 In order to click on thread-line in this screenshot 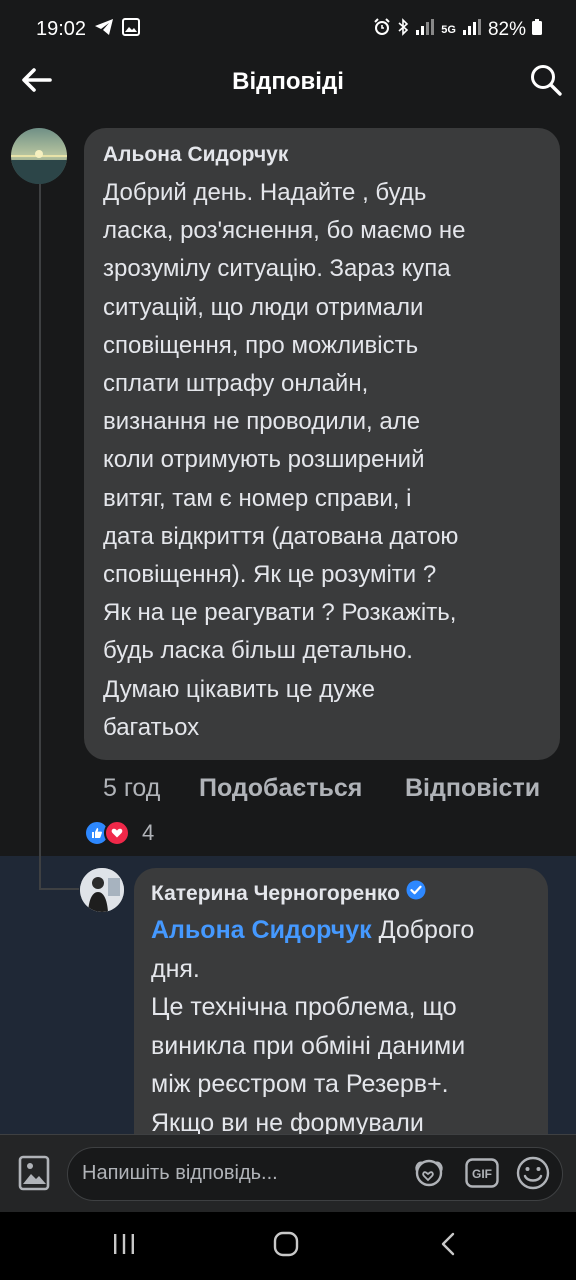, I will do `click(40, 537)`.